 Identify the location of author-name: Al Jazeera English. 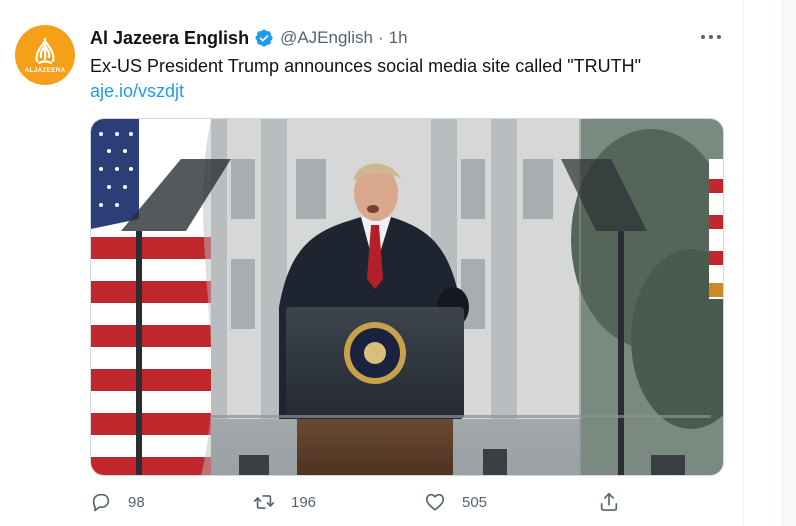
(169, 38).